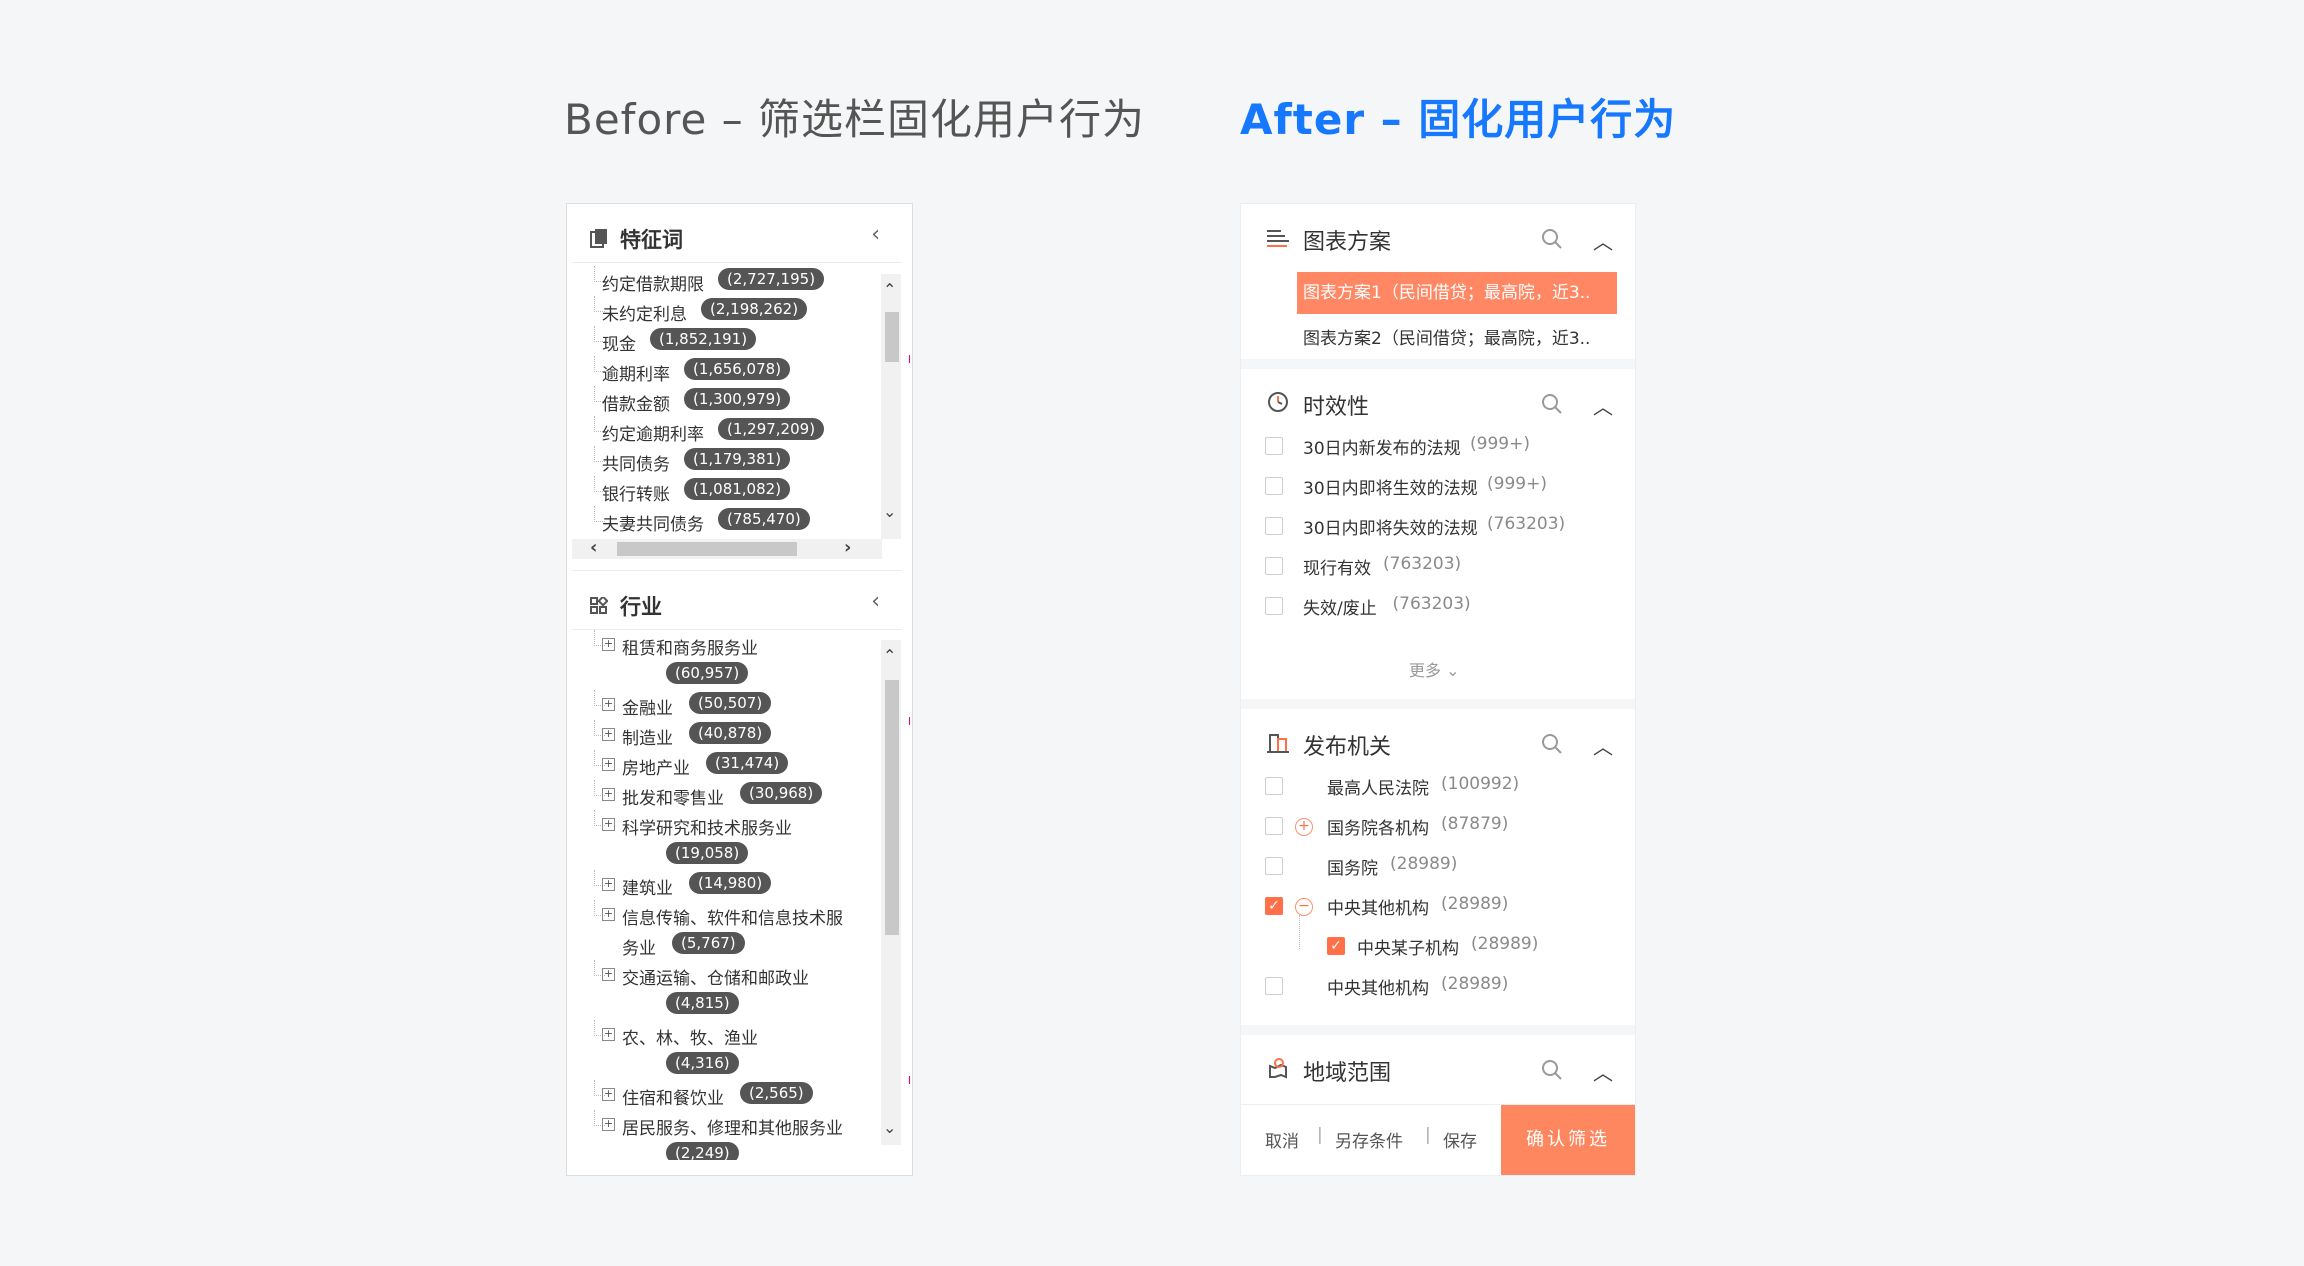 The image size is (2304, 1266). Describe the element at coordinates (727, 915) in the screenshot. I see `list-item: + 信息传输、软件和信息技术服` at that location.